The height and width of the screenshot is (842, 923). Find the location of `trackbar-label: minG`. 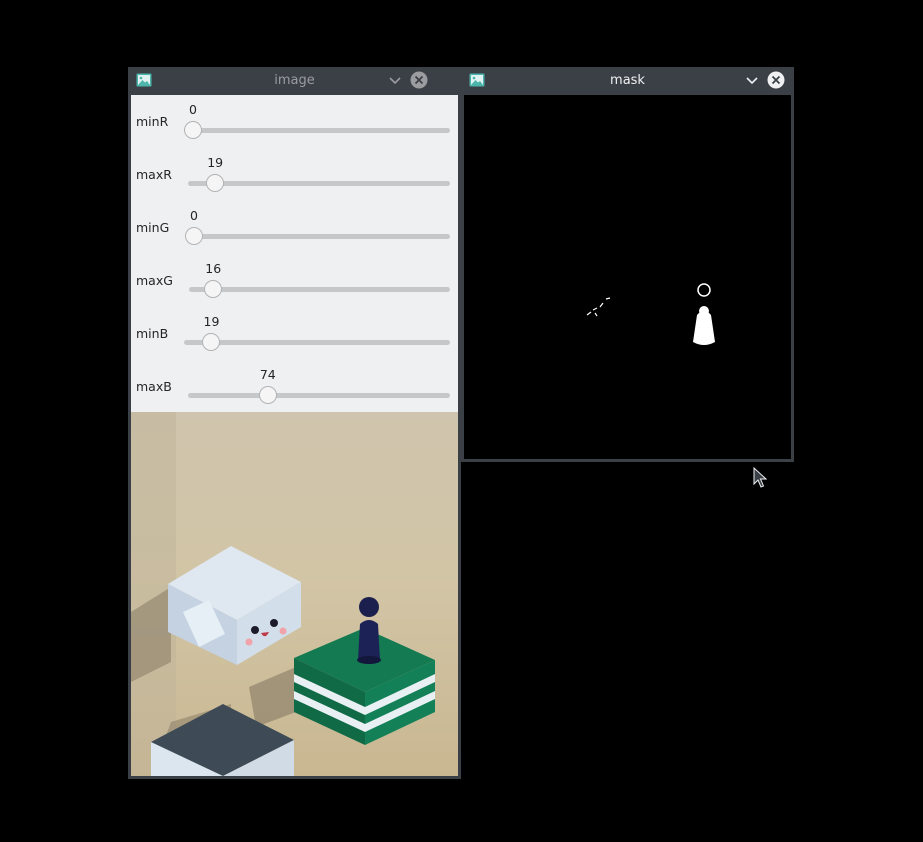

trackbar-label: minG is located at coordinates (153, 227).